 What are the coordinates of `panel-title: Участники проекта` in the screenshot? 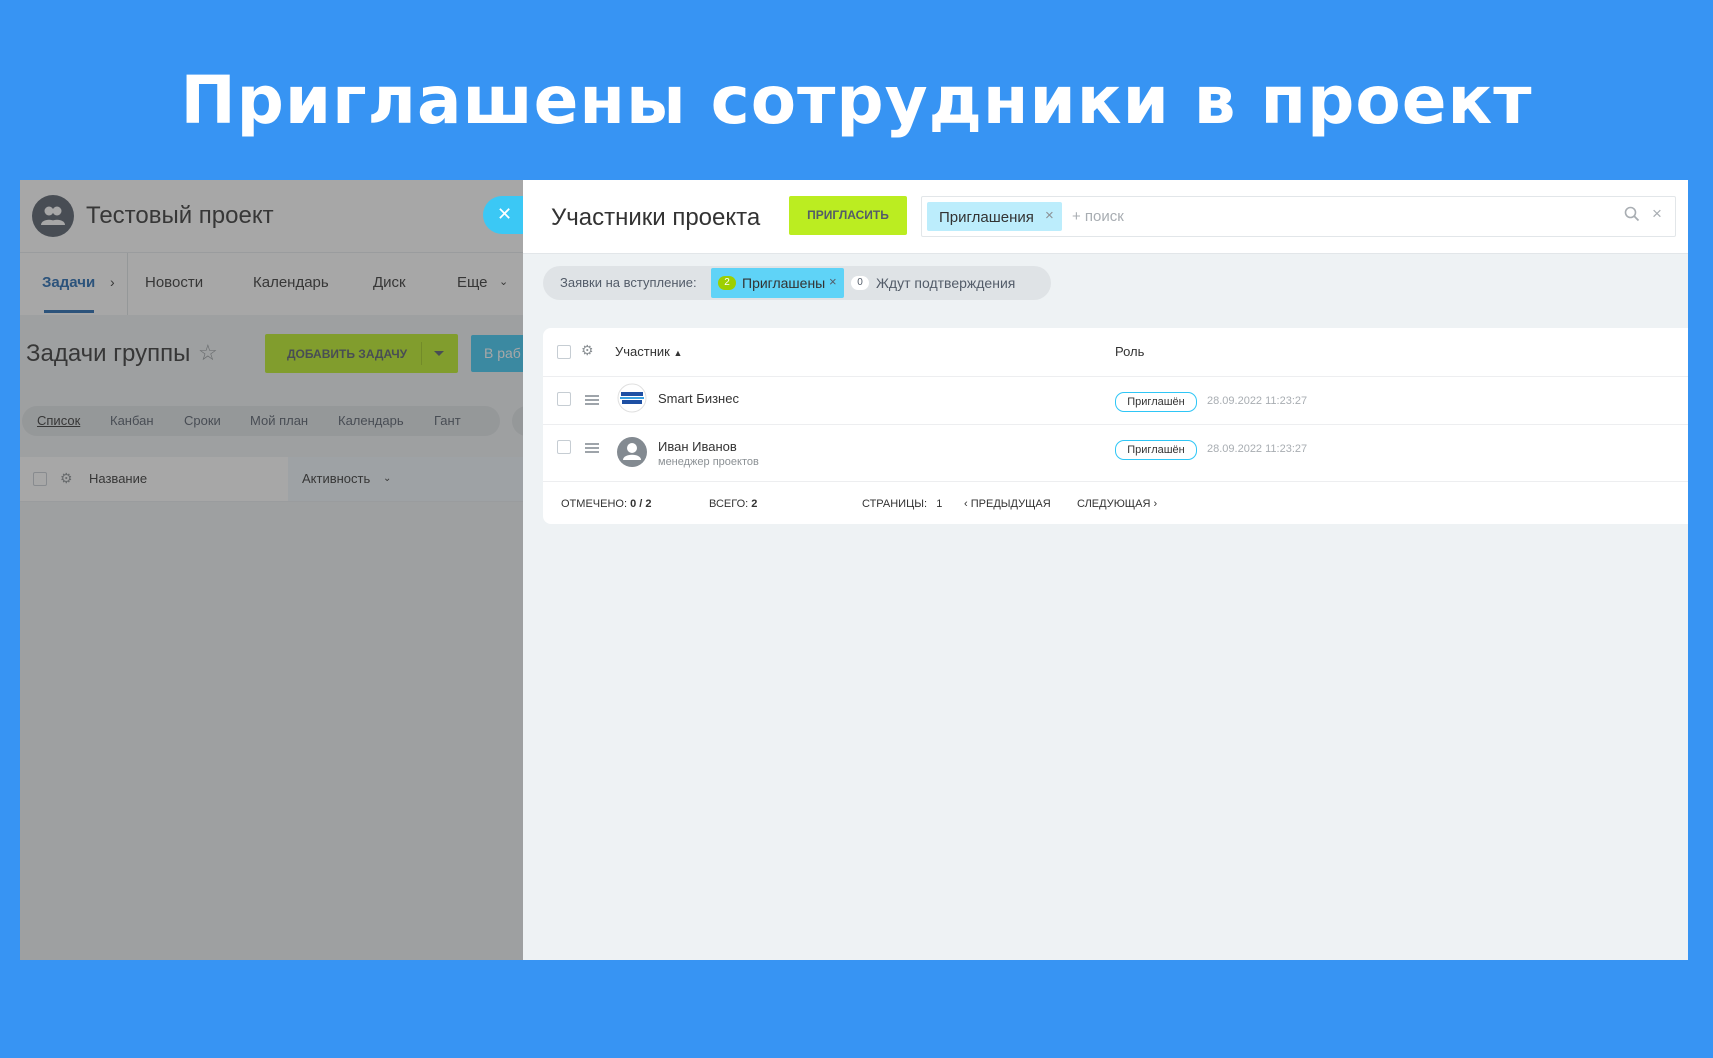 It's located at (656, 217).